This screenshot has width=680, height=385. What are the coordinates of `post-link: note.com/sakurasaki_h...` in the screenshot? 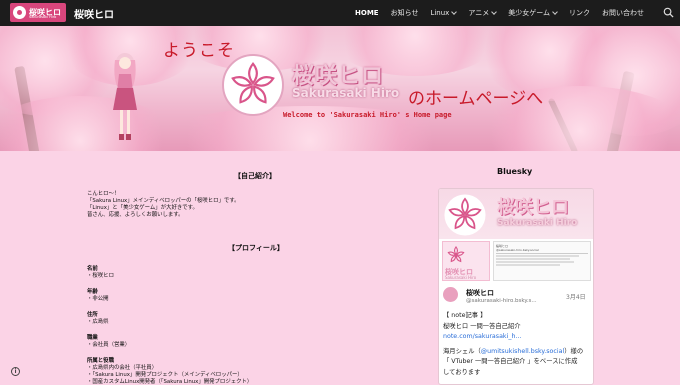 It's located at (517, 337).